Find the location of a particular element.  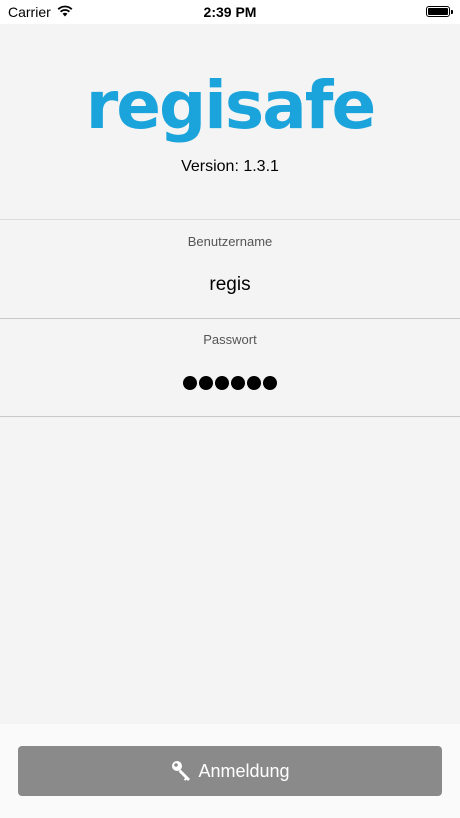

password-label: Passwort is located at coordinates (230, 339).